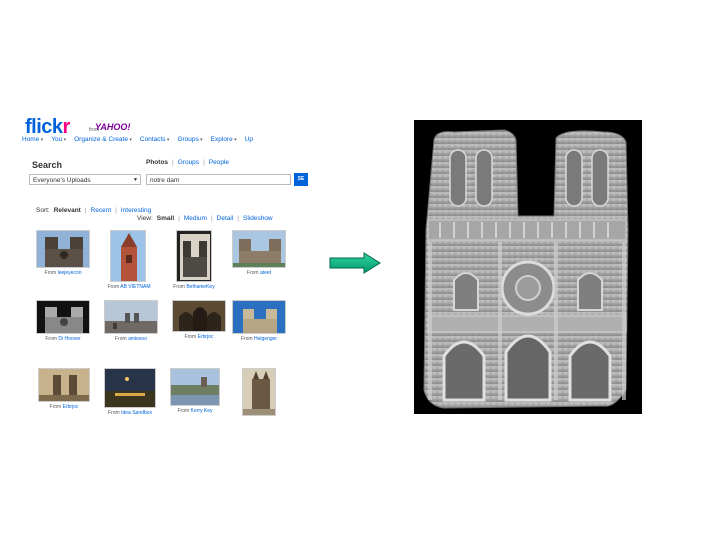  I want to click on search-input: notre dam, so click(218, 179).